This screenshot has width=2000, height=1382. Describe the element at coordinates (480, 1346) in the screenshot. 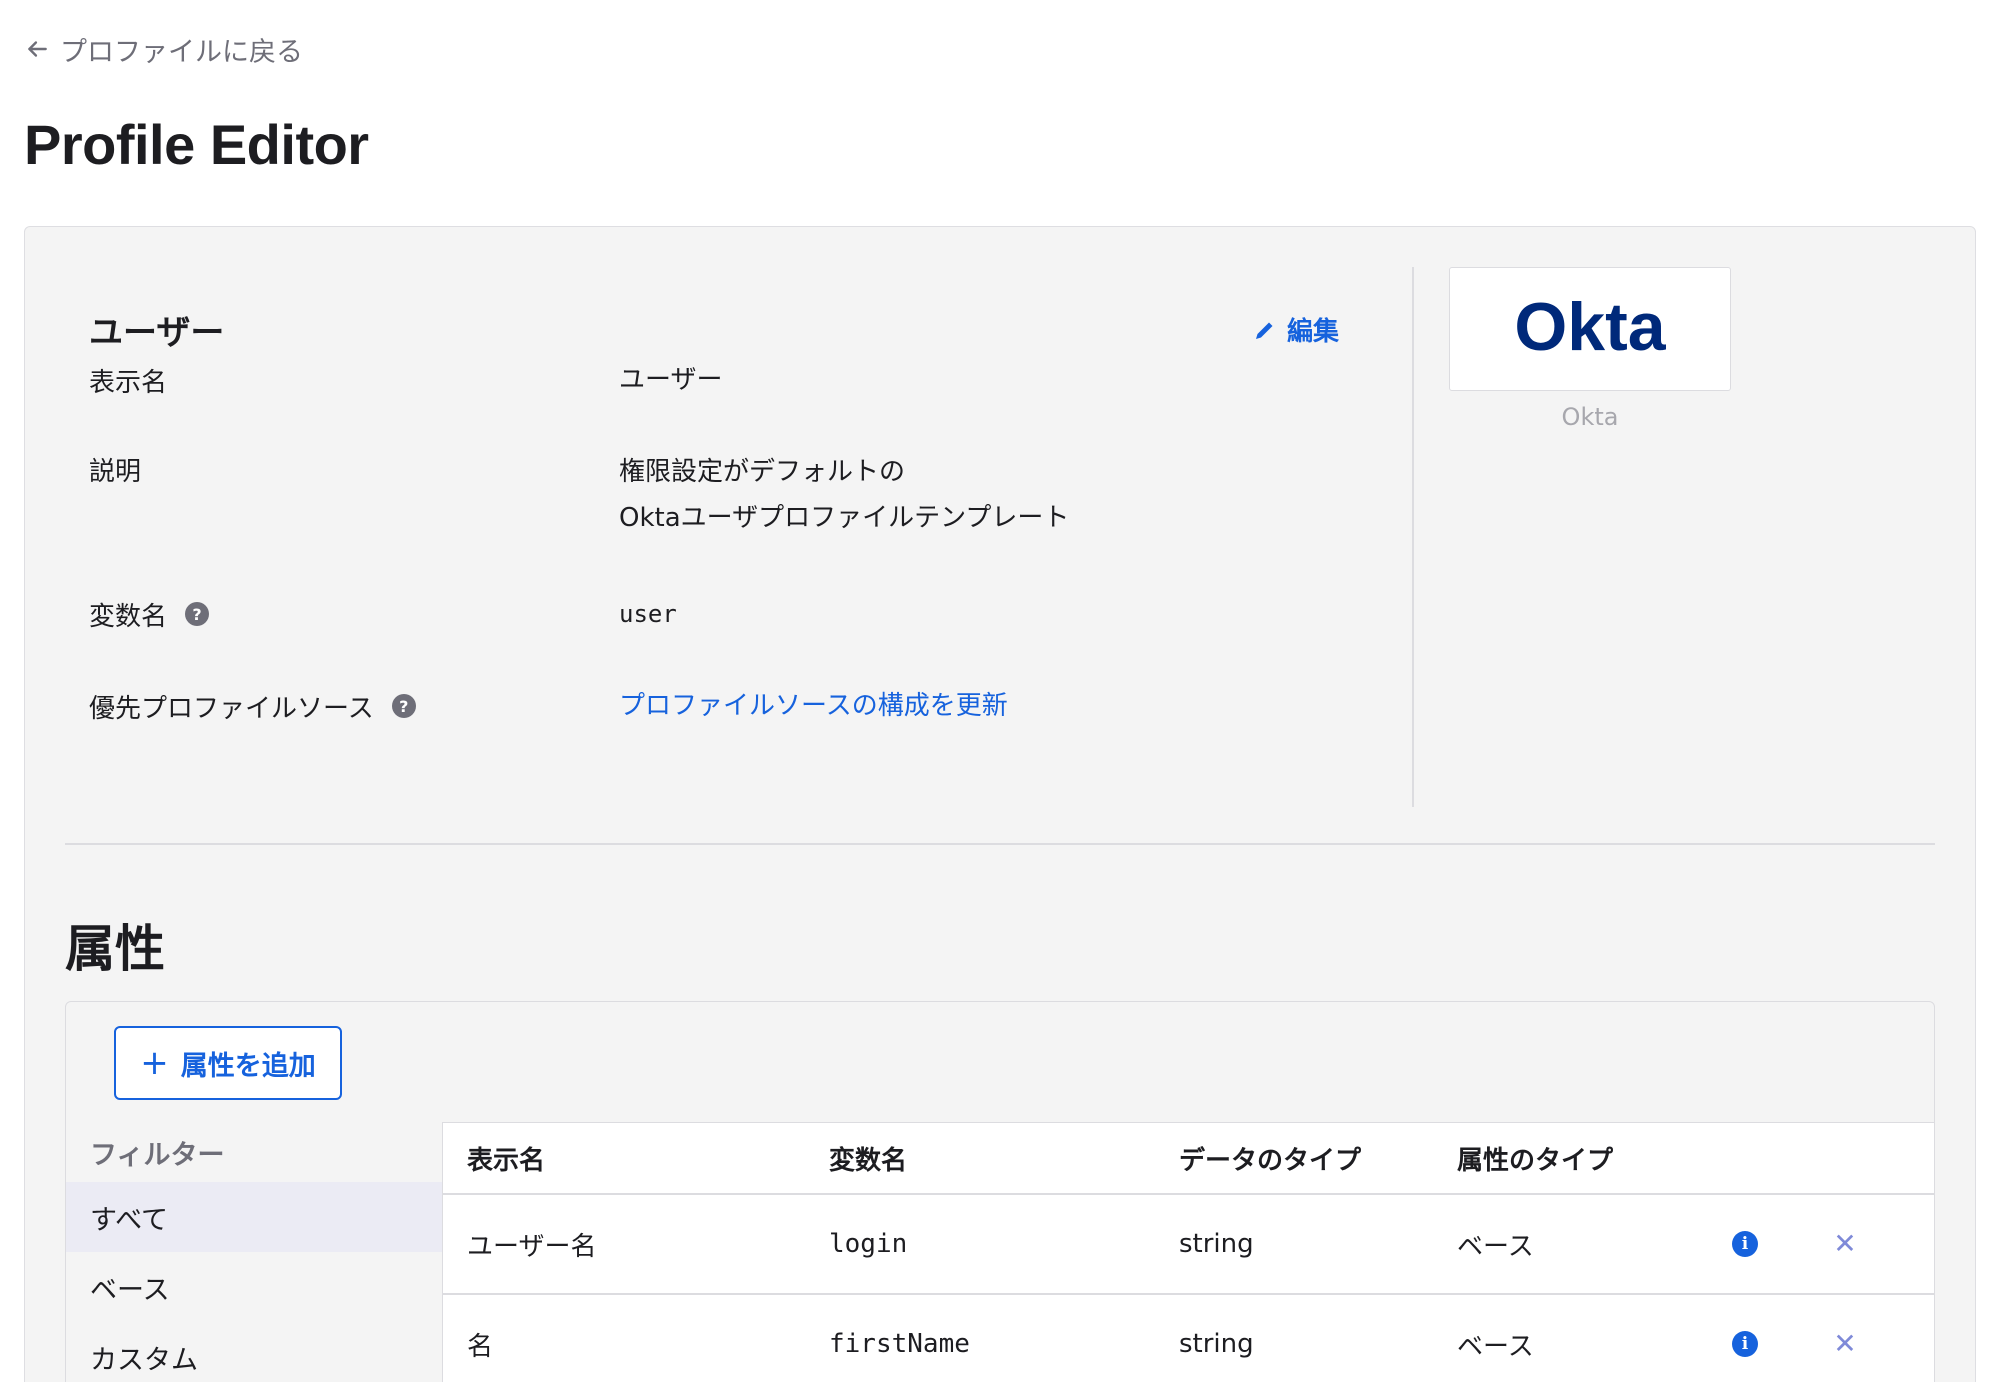

I see `cell-display-name: 名` at that location.